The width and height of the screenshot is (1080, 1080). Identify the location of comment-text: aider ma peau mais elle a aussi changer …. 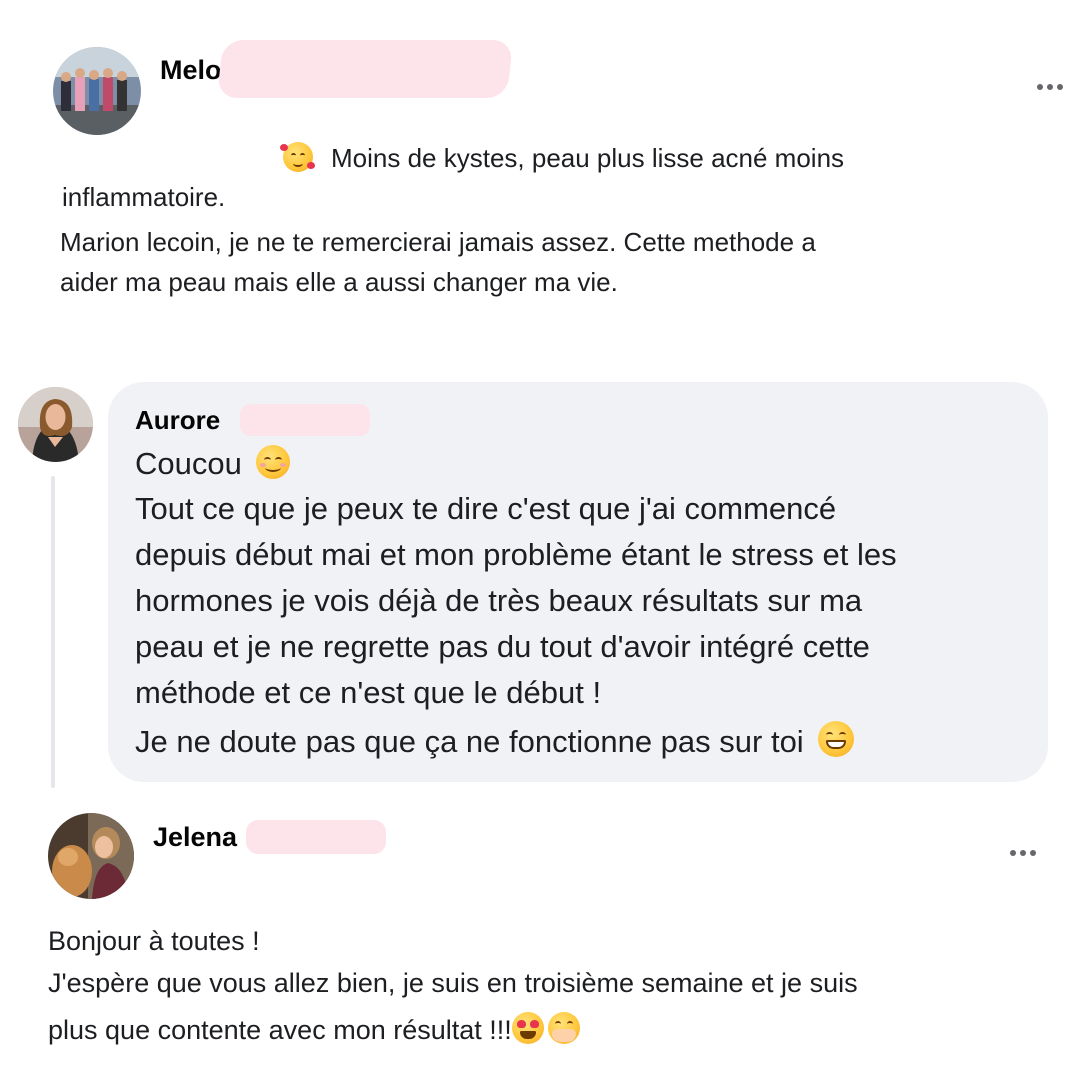
(339, 282).